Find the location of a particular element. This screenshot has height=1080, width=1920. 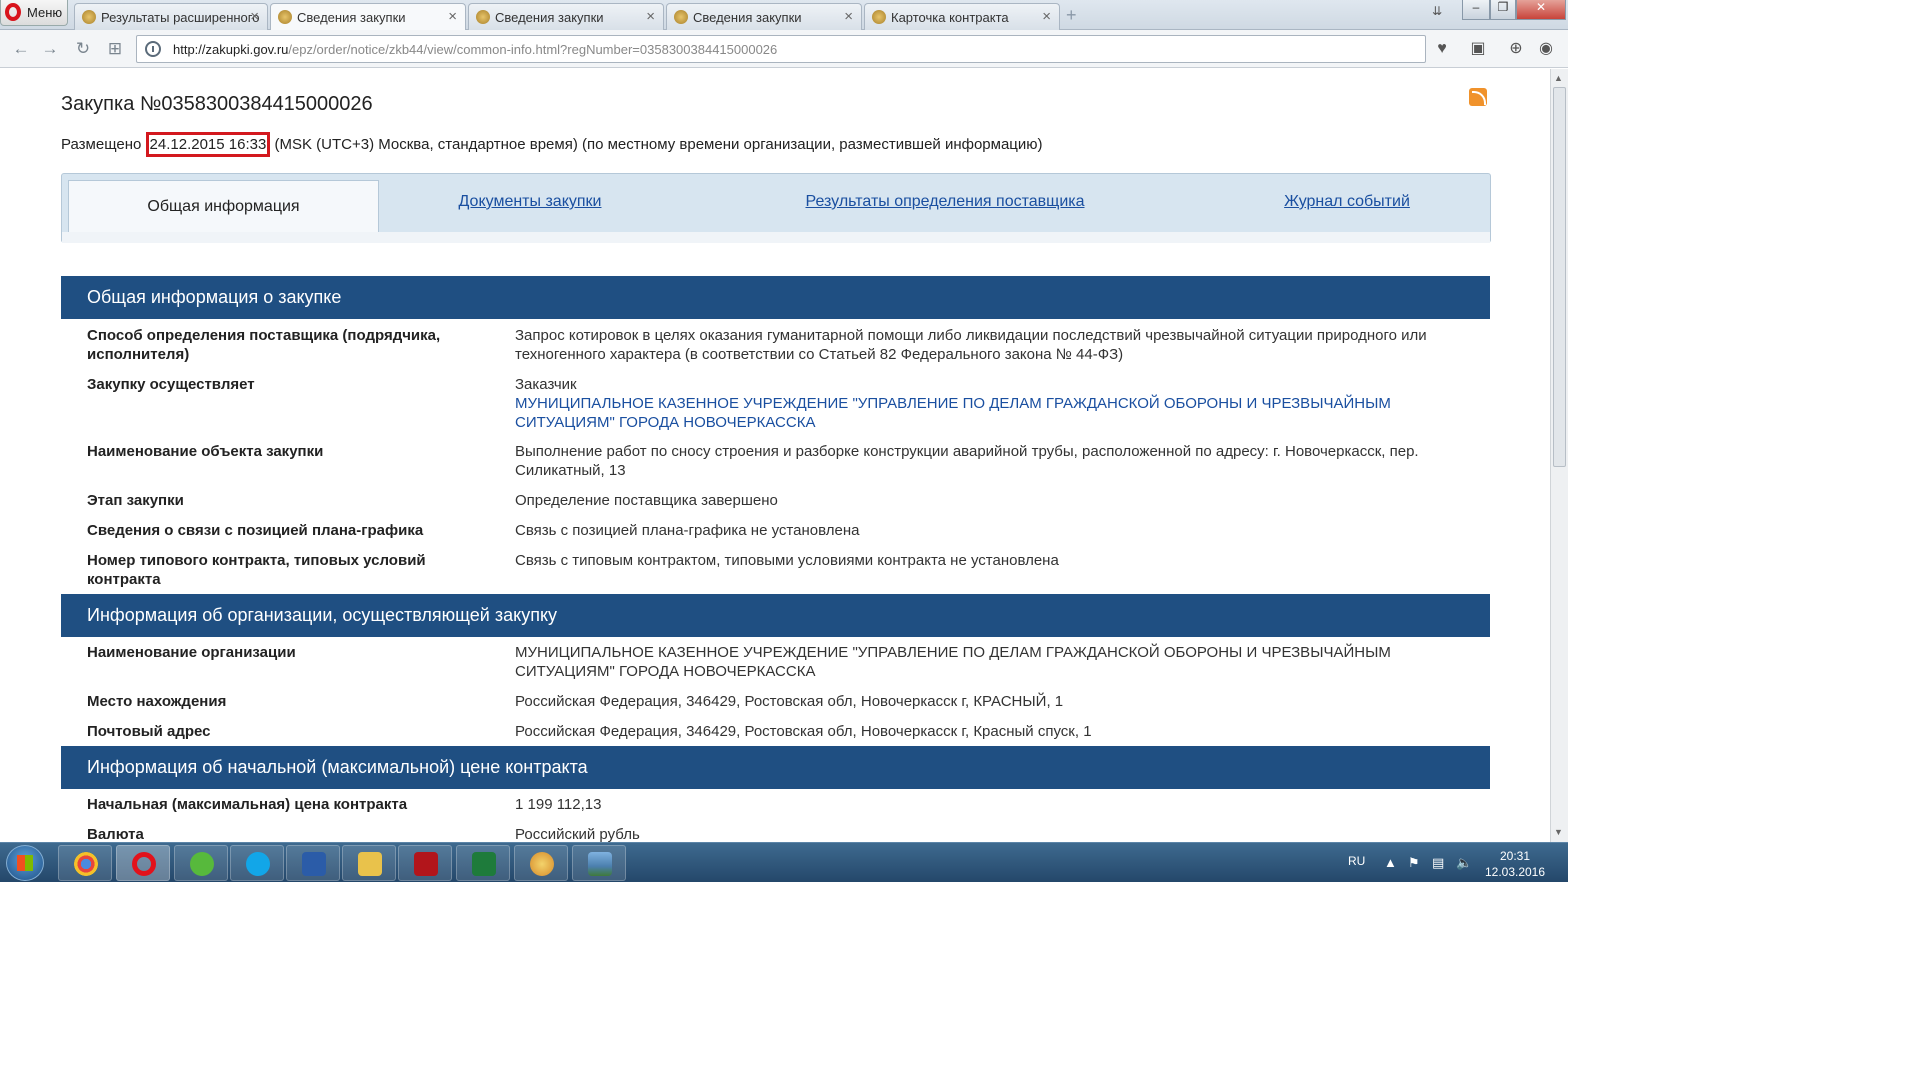

browser-tab: Карточка контракта × is located at coordinates (962, 16).